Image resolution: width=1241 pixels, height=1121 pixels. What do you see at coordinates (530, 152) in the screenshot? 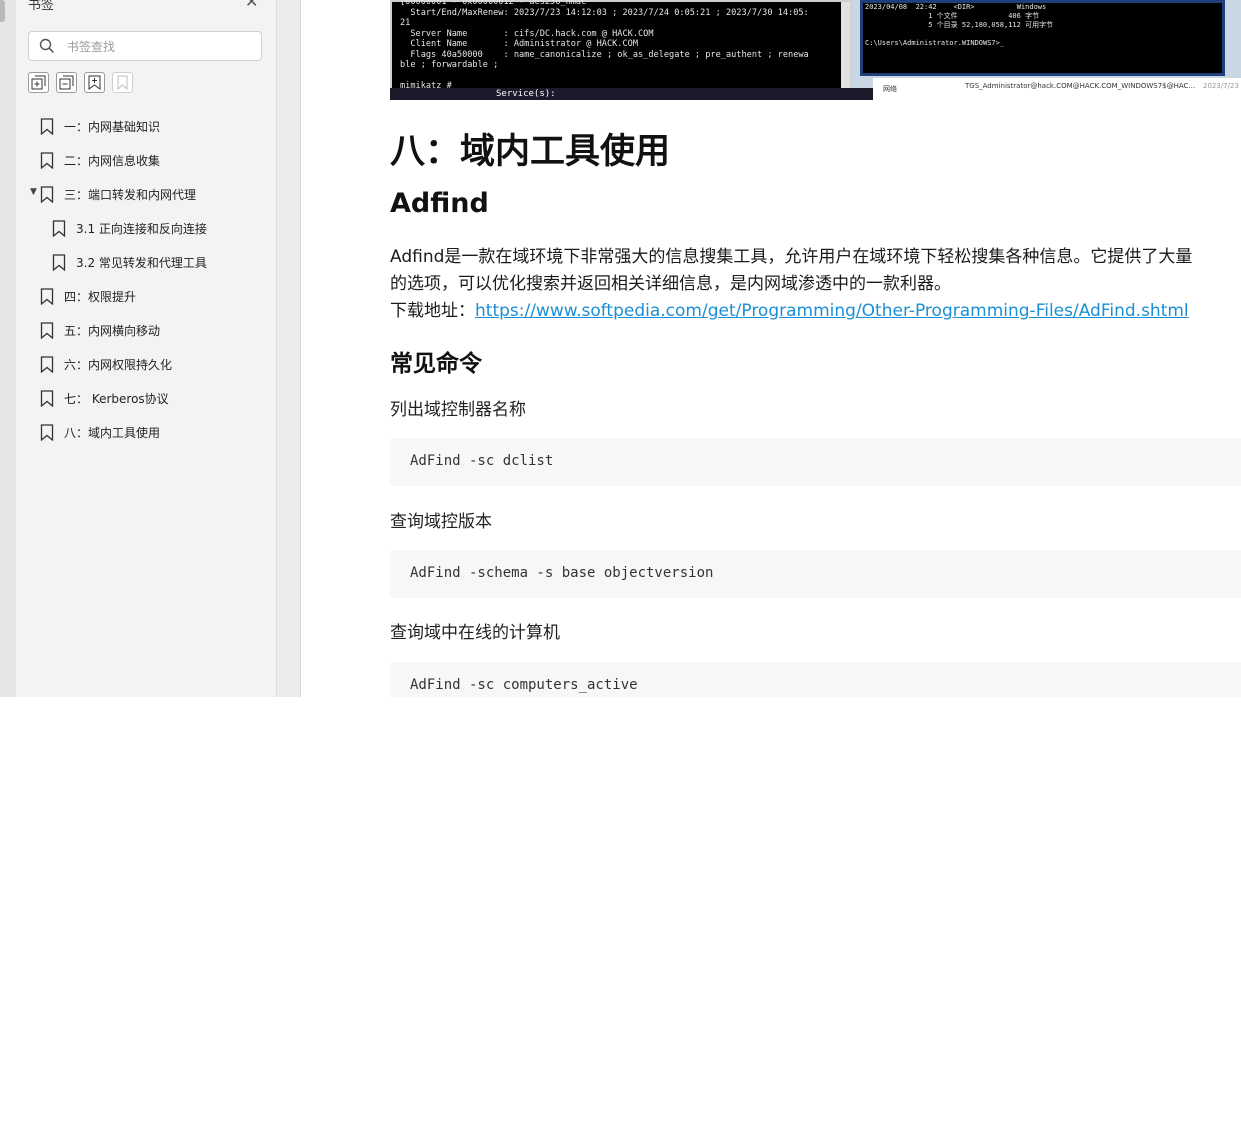
I see `page-title: 八：域内工具使用` at bounding box center [530, 152].